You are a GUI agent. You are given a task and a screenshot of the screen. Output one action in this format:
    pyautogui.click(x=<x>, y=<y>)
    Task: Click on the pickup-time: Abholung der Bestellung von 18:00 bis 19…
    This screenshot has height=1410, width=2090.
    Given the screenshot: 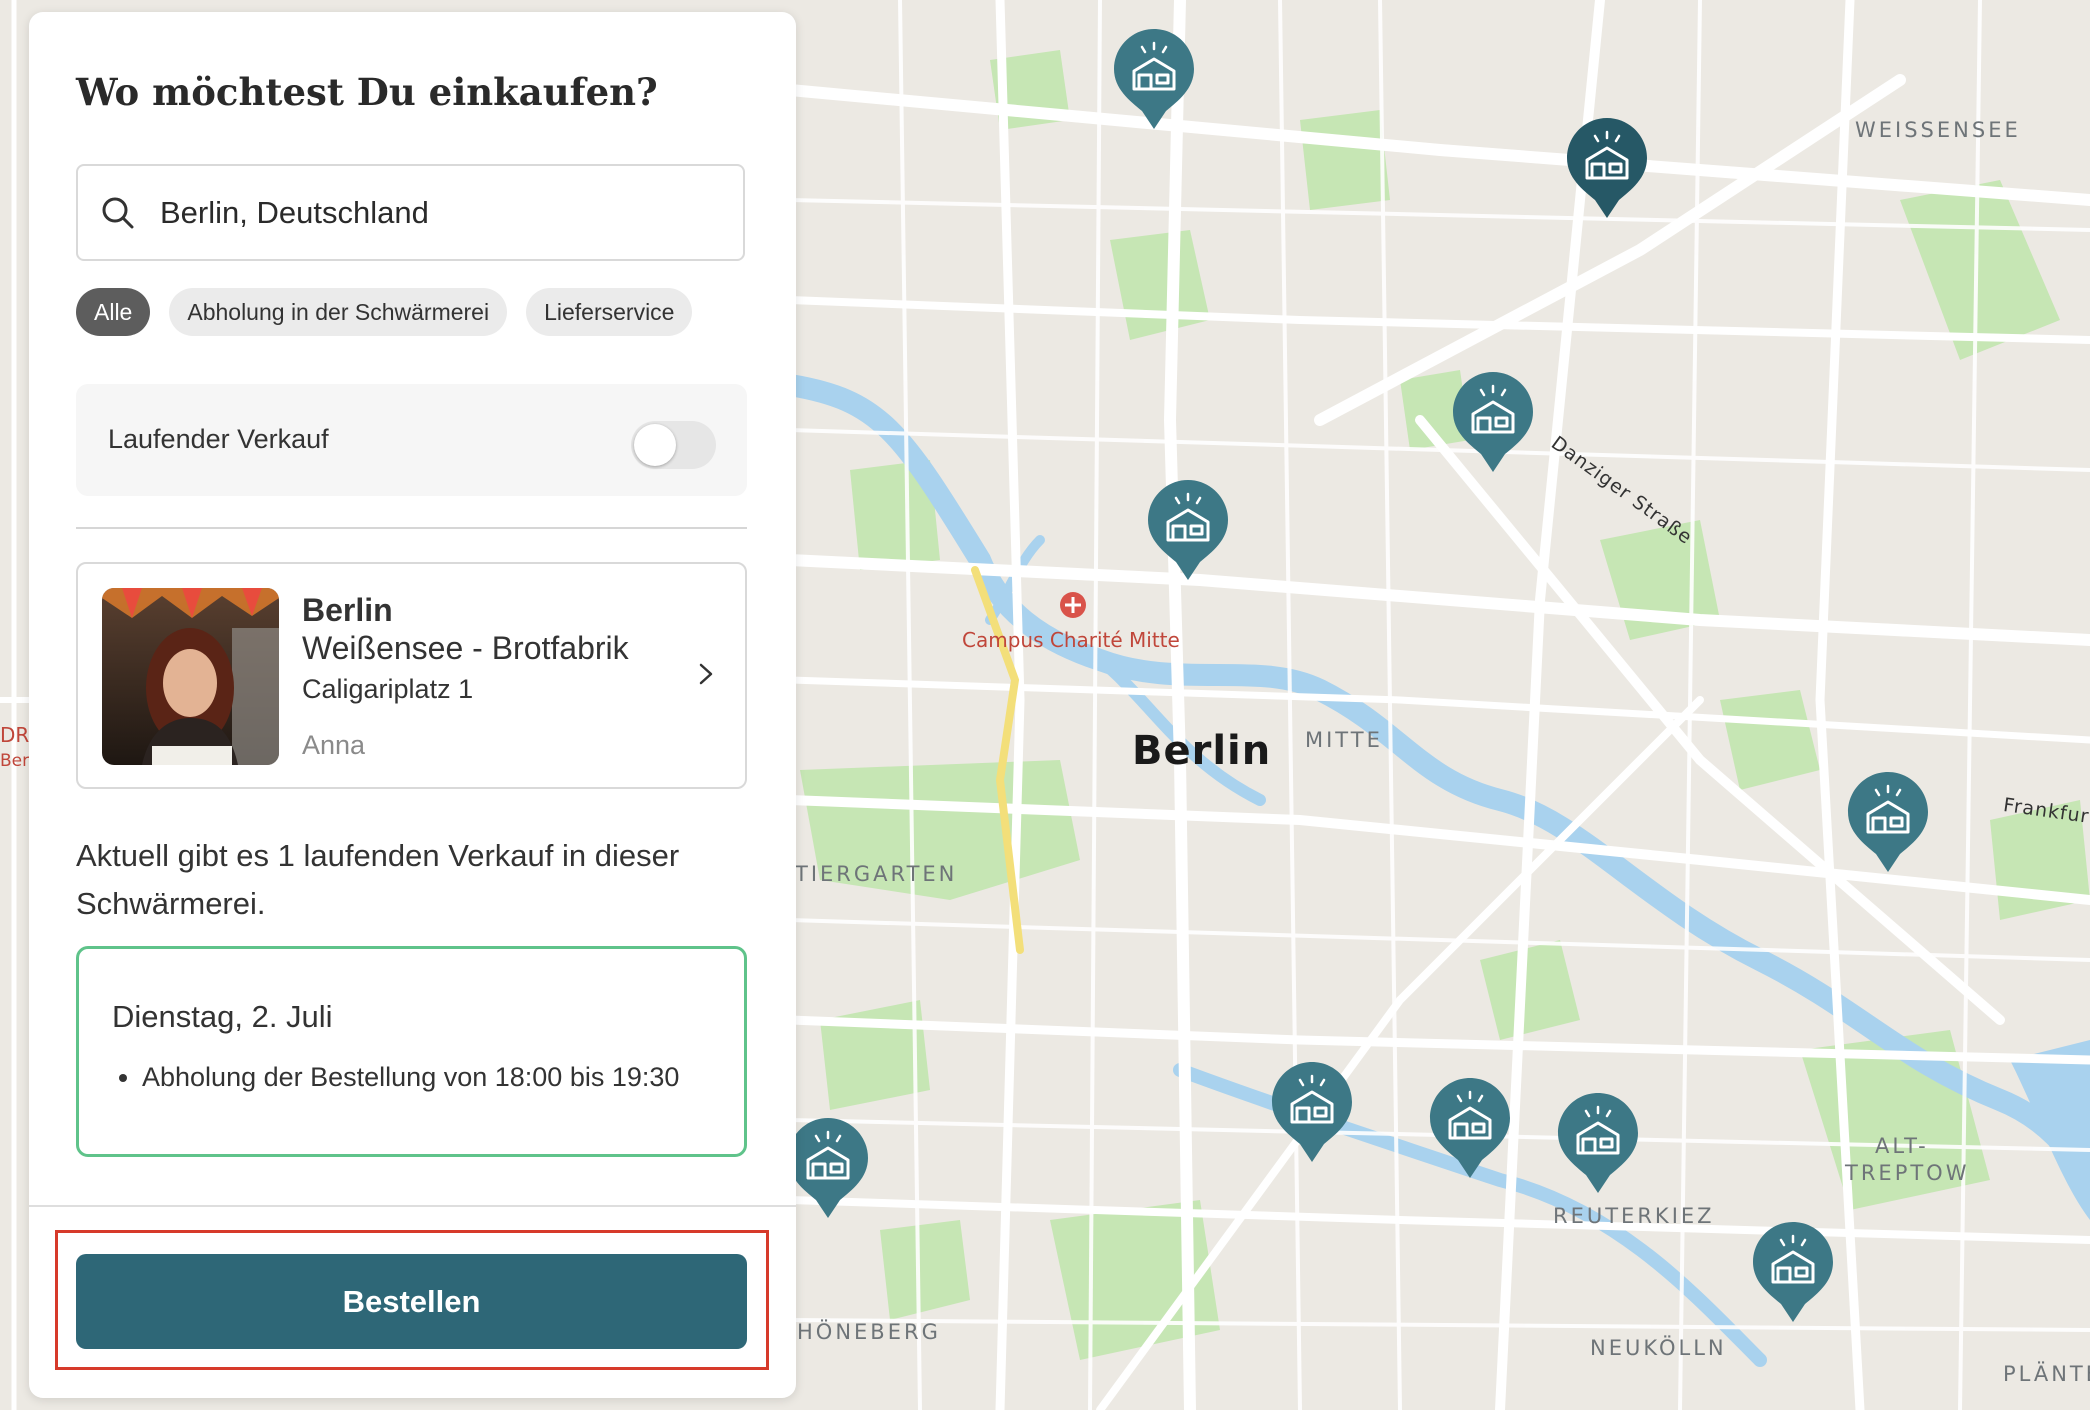 What is the action you would take?
    pyautogui.click(x=422, y=1077)
    